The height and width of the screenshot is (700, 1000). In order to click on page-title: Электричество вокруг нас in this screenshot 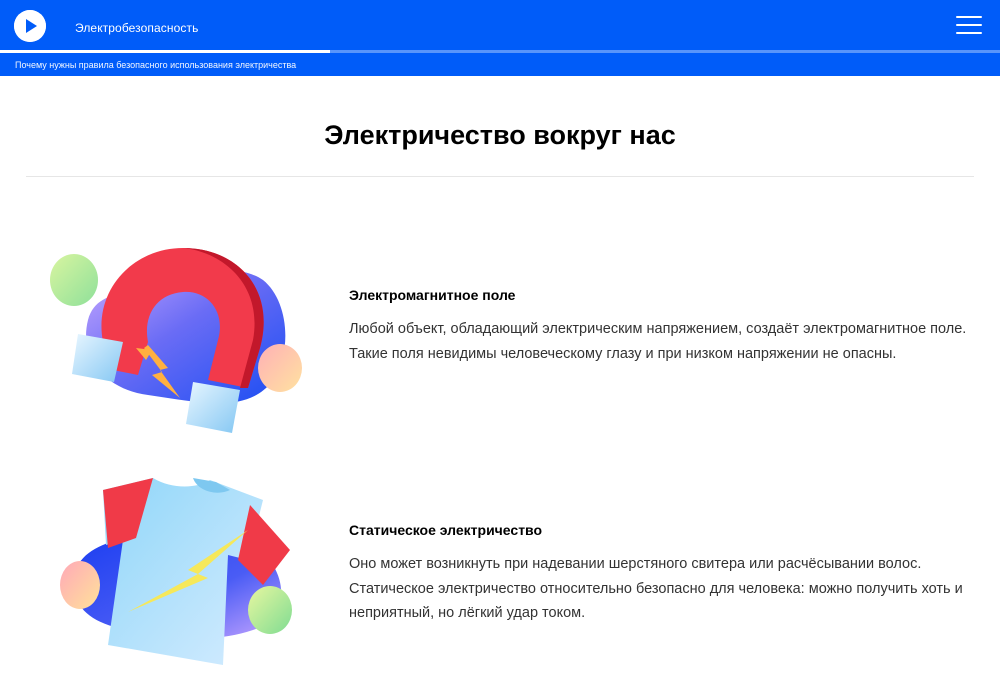, I will do `click(500, 135)`.